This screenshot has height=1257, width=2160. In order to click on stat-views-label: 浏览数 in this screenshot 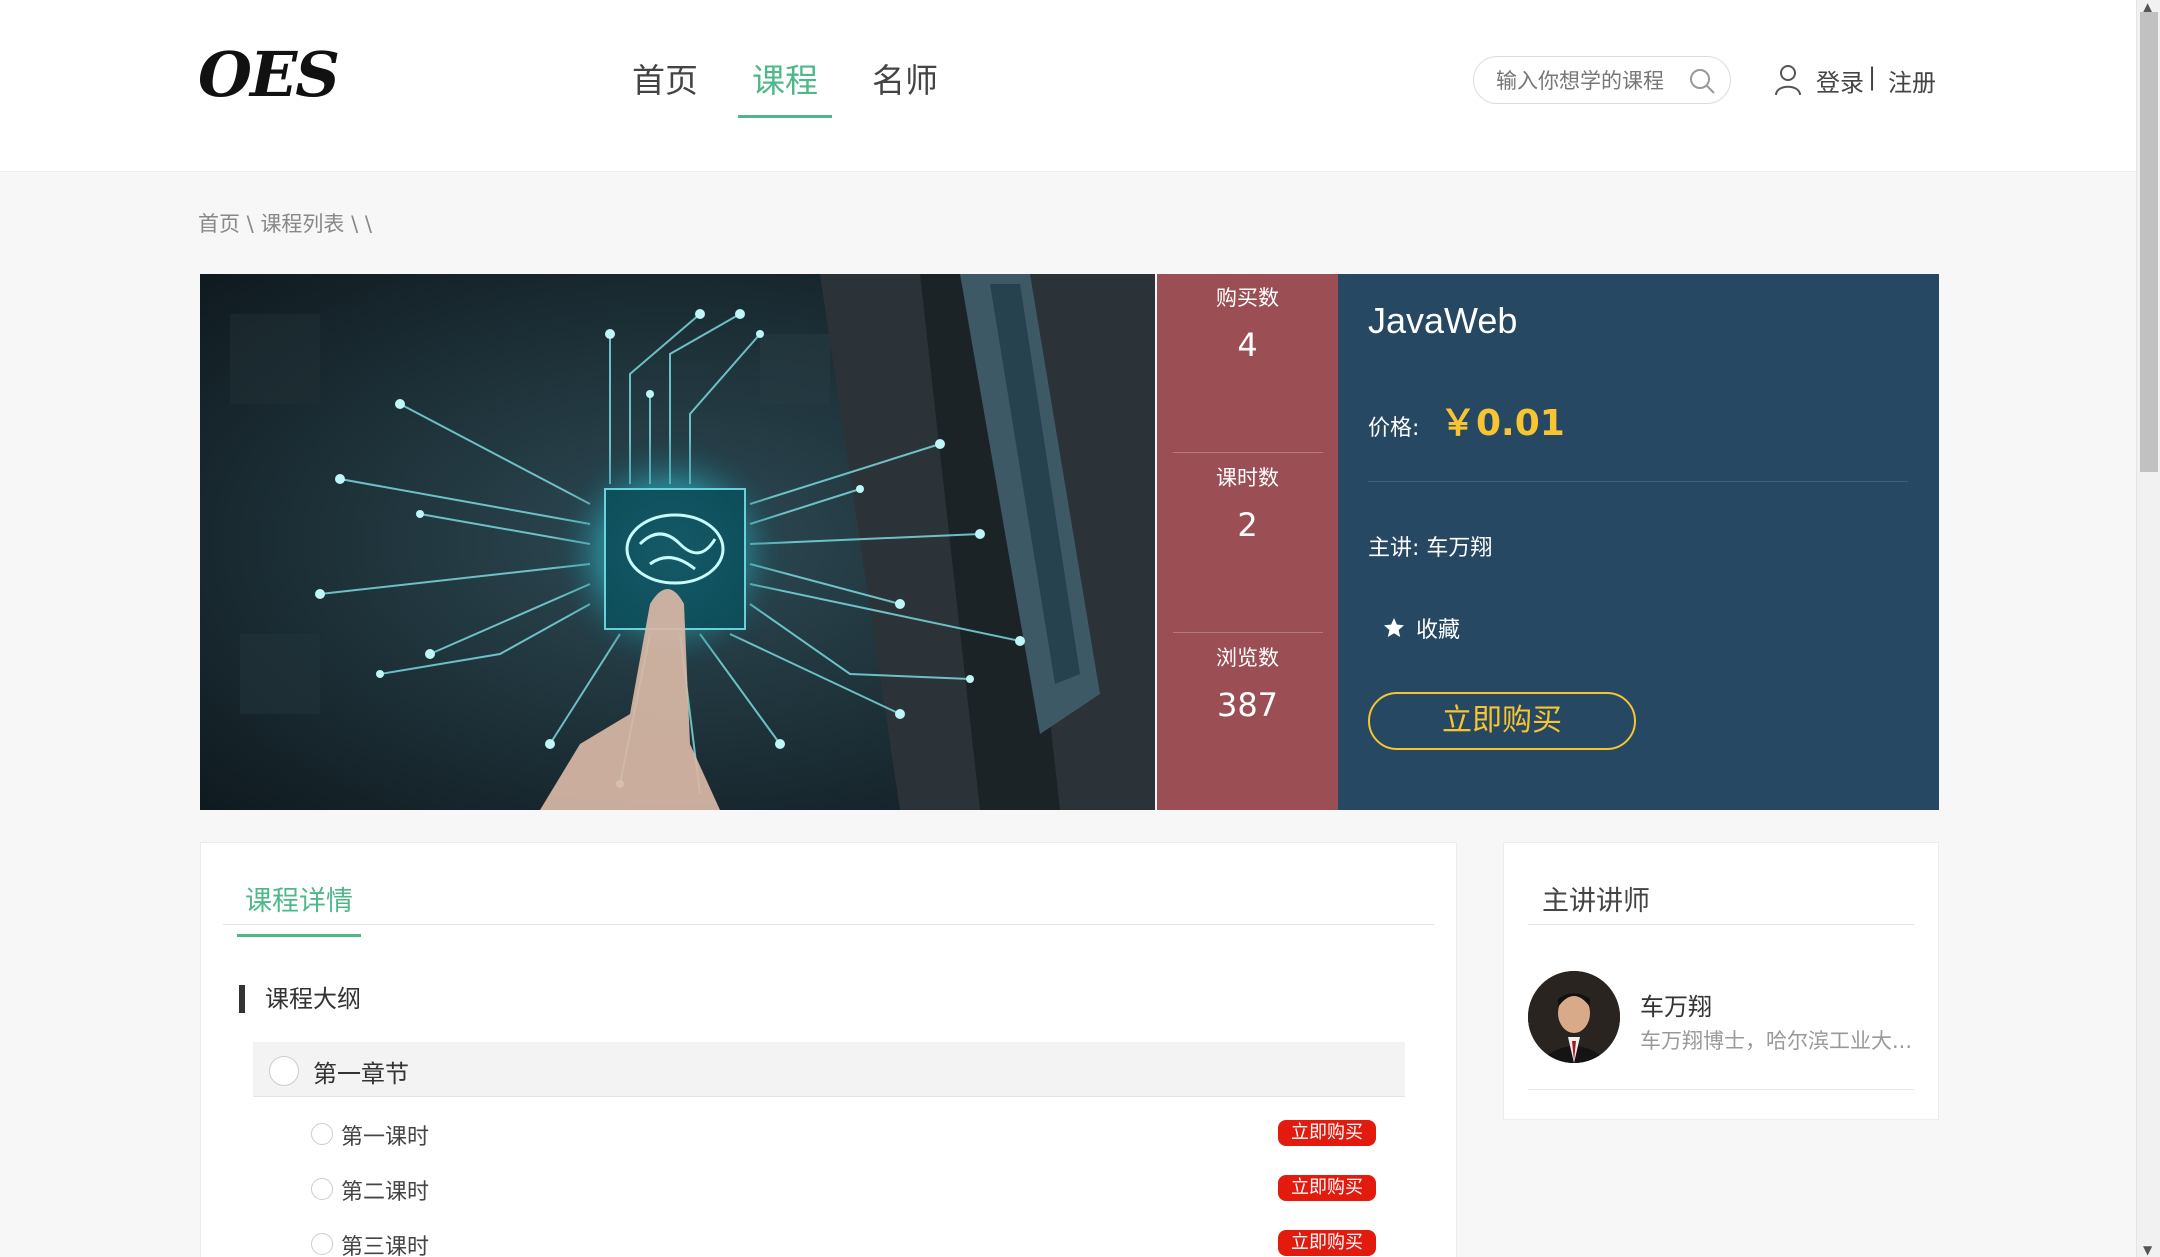, I will do `click(1247, 658)`.